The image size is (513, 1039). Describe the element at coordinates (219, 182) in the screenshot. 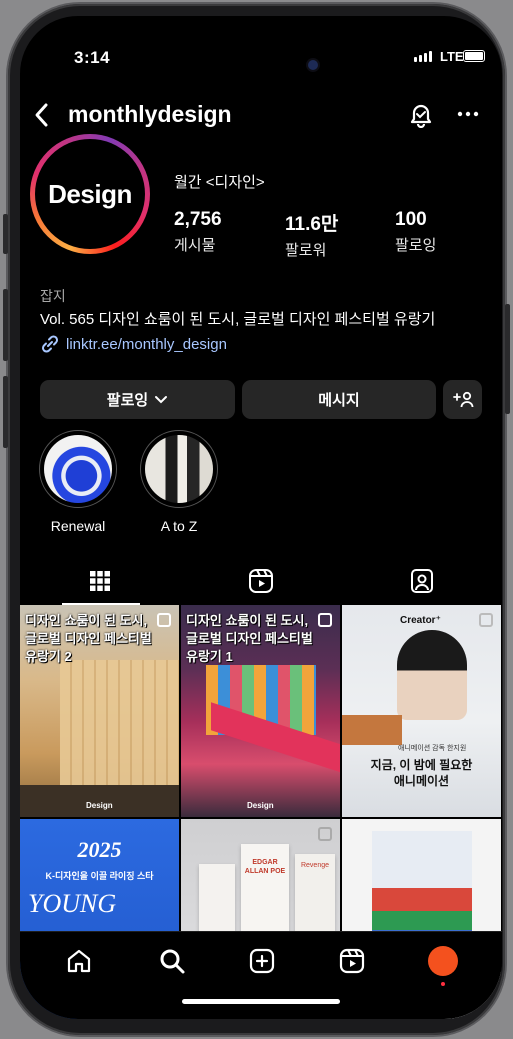

I see `profile-full-name: 월간 <디자인>` at that location.